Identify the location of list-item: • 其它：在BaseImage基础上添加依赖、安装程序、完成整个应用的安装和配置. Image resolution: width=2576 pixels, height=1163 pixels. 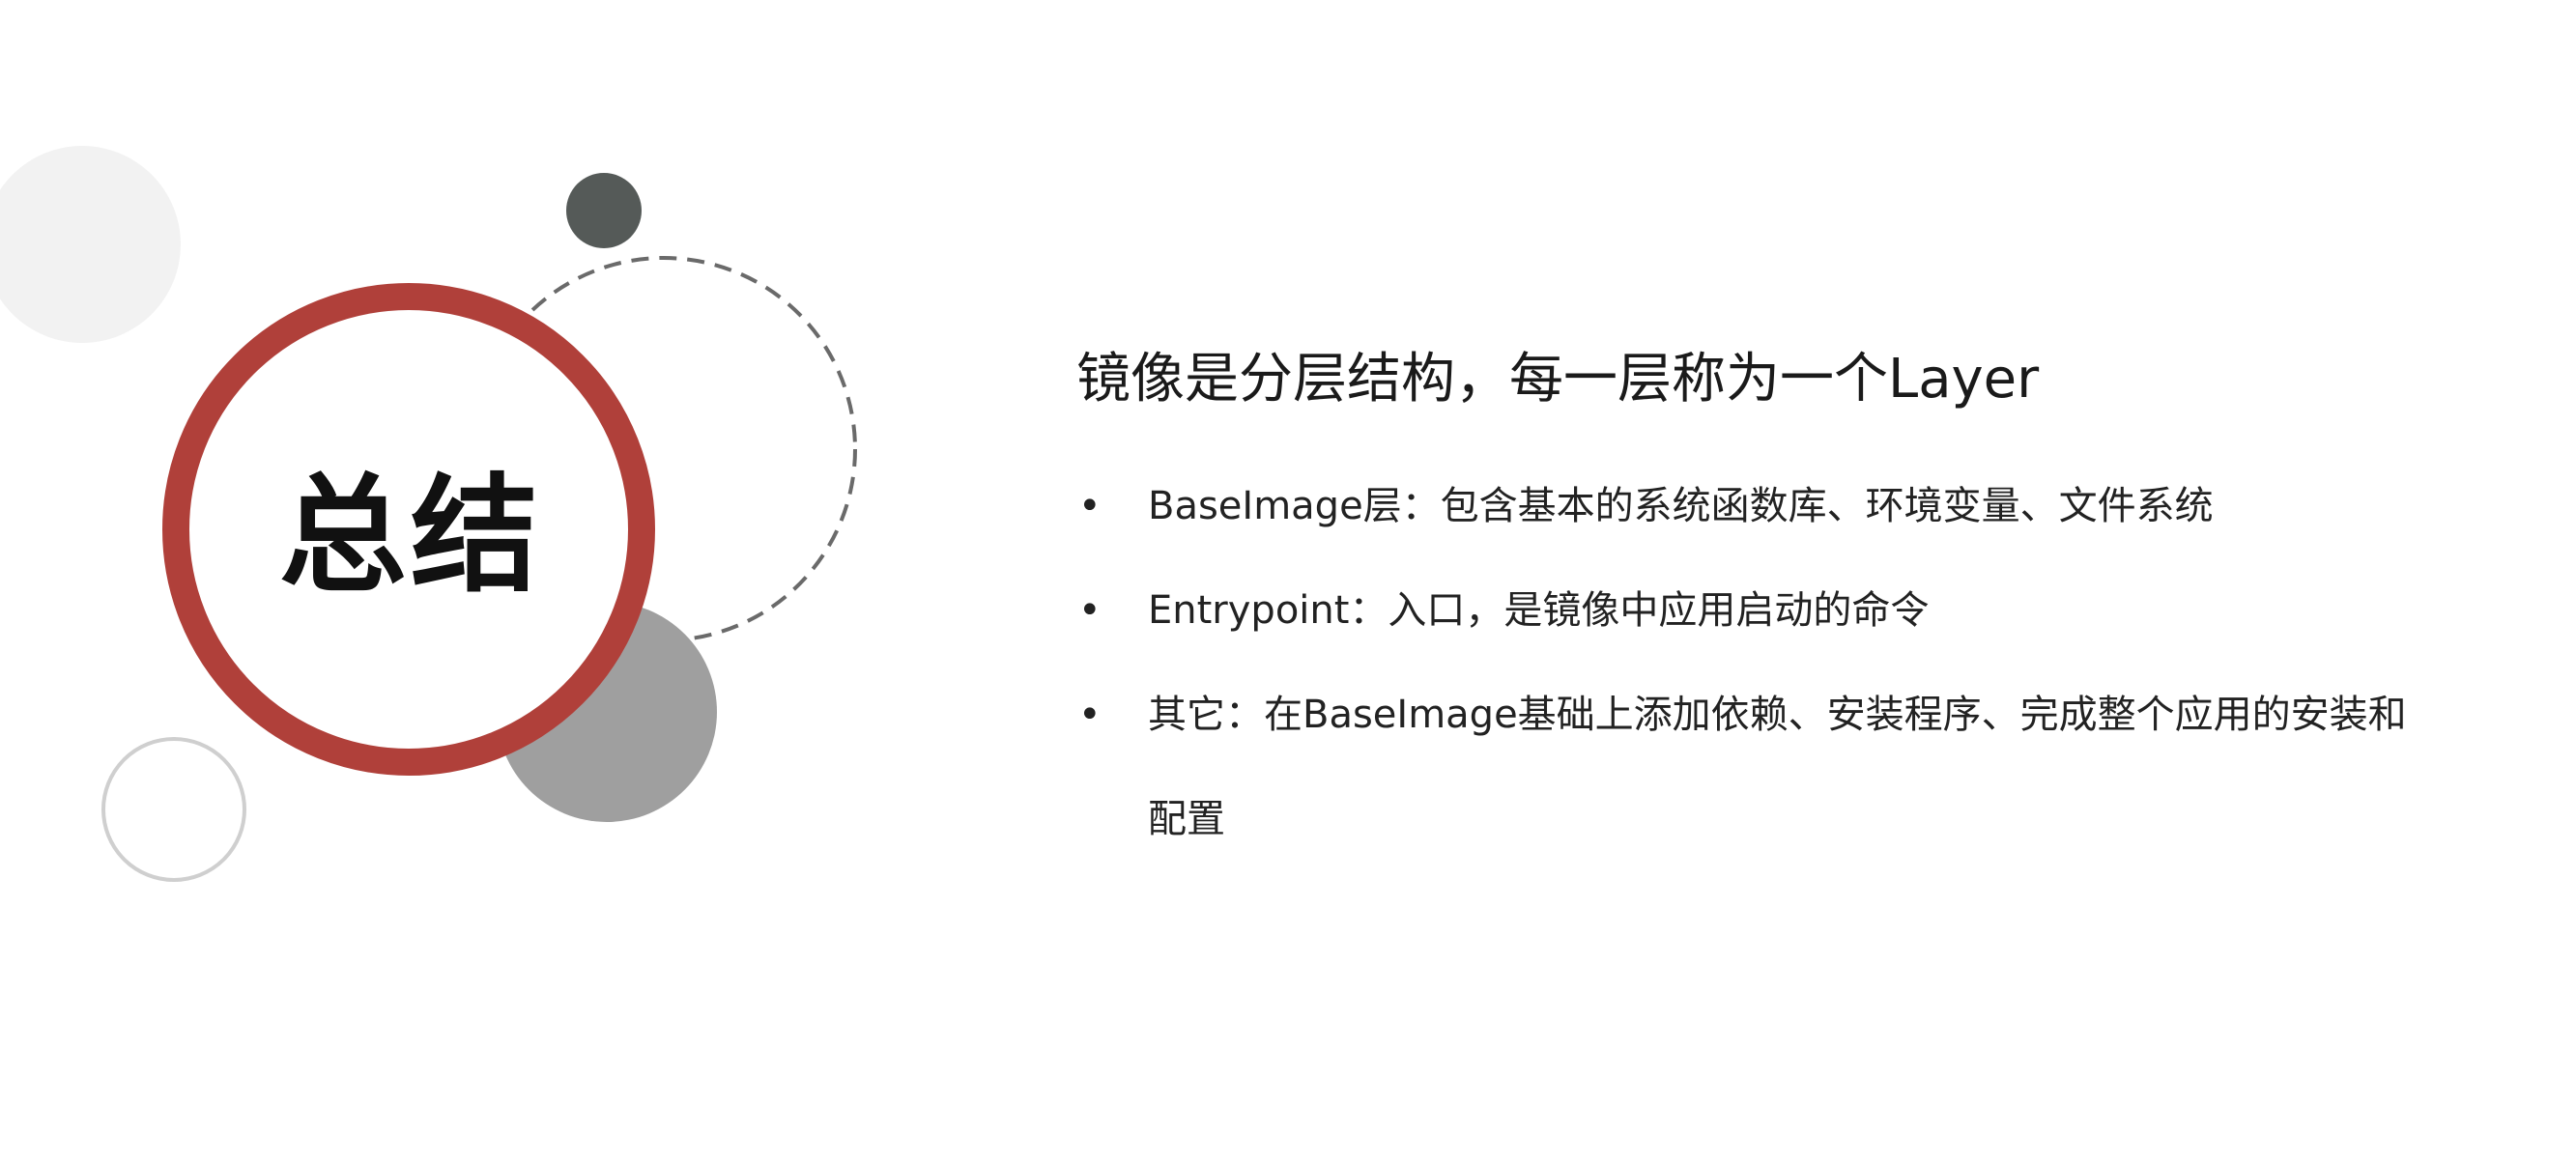
(1753, 767).